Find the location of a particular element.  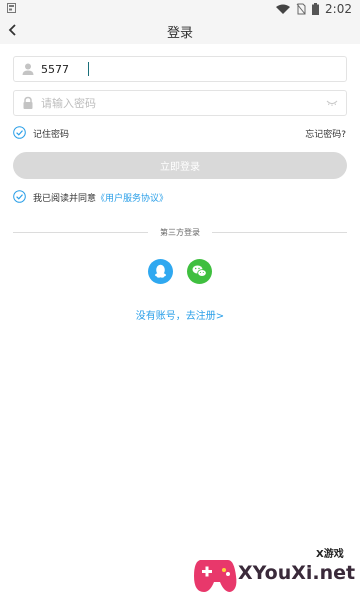

password-field is located at coordinates (180, 103).